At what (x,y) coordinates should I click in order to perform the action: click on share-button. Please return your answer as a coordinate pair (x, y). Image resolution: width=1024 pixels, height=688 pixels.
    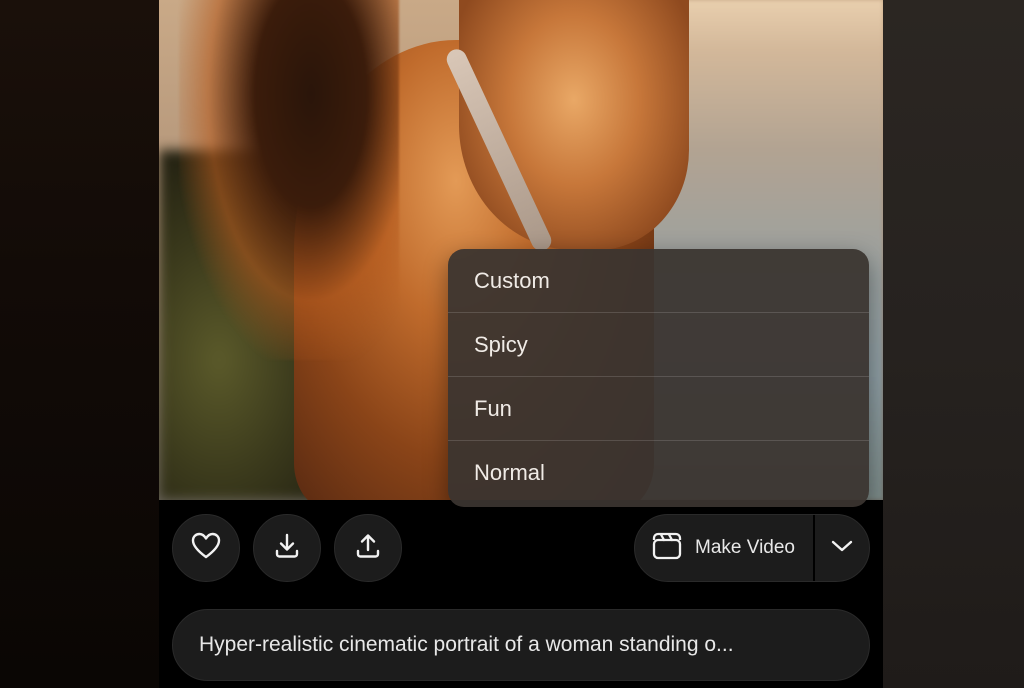
    Looking at the image, I should click on (368, 548).